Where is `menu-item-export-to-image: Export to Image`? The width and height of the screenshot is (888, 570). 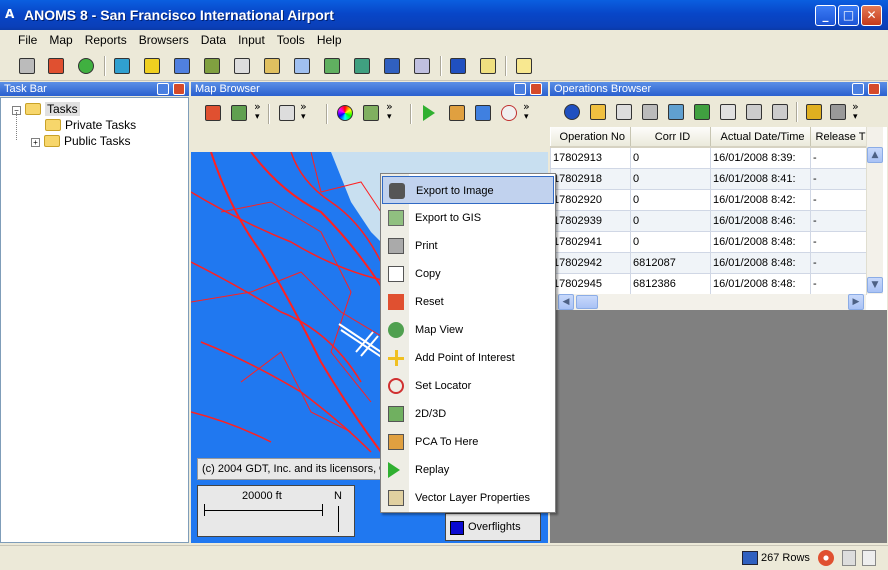
menu-item-export-to-image: Export to Image is located at coordinates (468, 190).